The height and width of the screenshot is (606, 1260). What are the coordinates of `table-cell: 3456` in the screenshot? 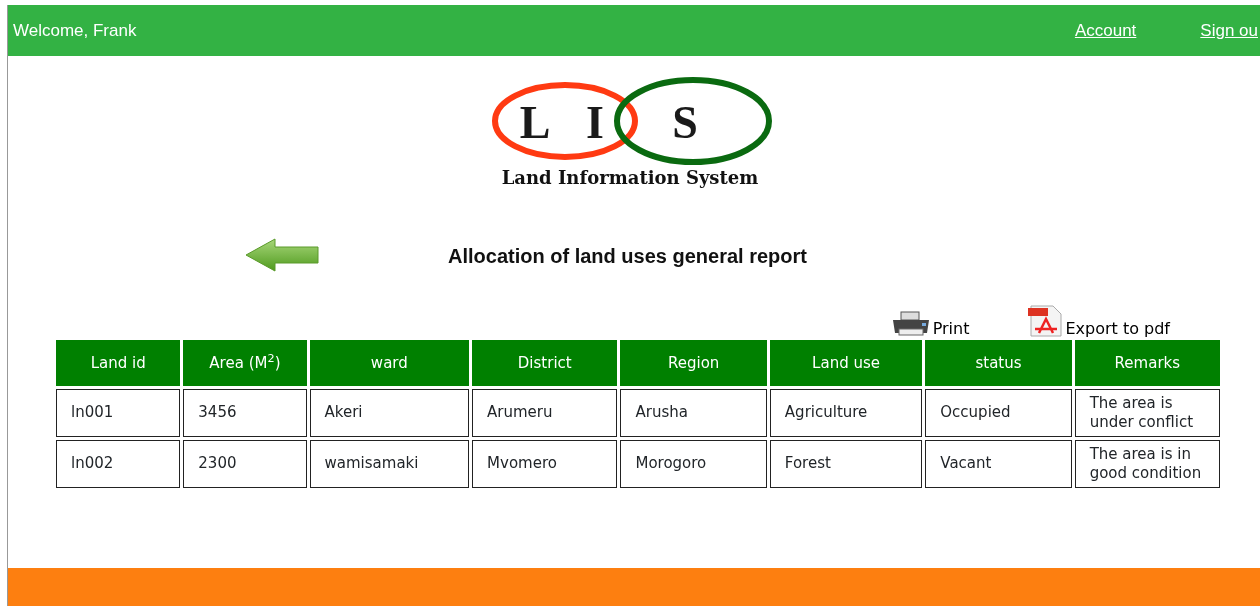 It's located at (245, 413).